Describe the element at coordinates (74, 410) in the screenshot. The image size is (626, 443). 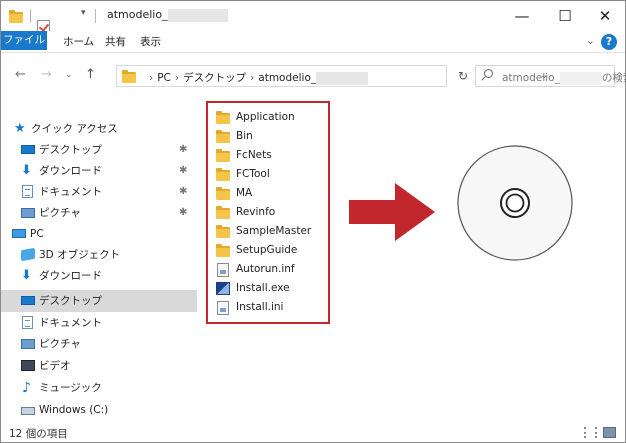
I see `nav-item-label: Windows (C:)` at that location.